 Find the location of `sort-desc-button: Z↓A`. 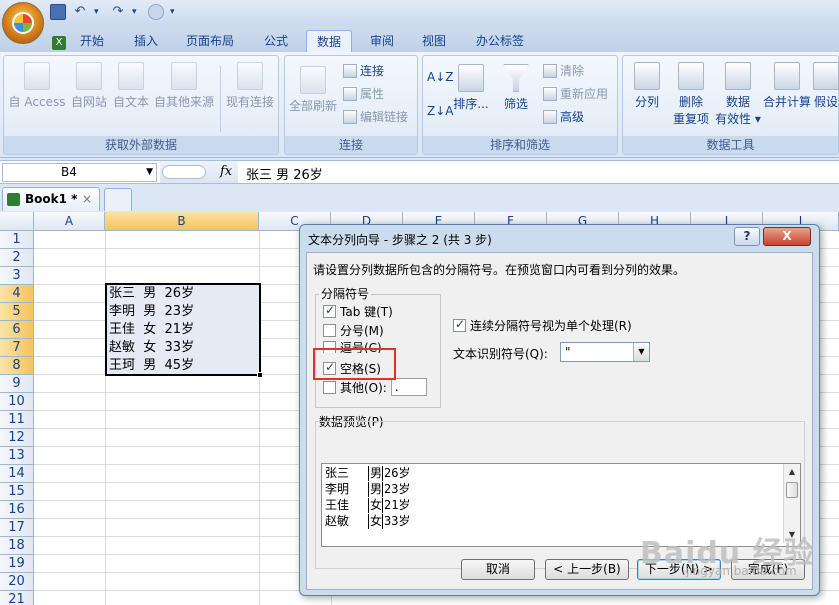

sort-desc-button: Z↓A is located at coordinates (440, 111).